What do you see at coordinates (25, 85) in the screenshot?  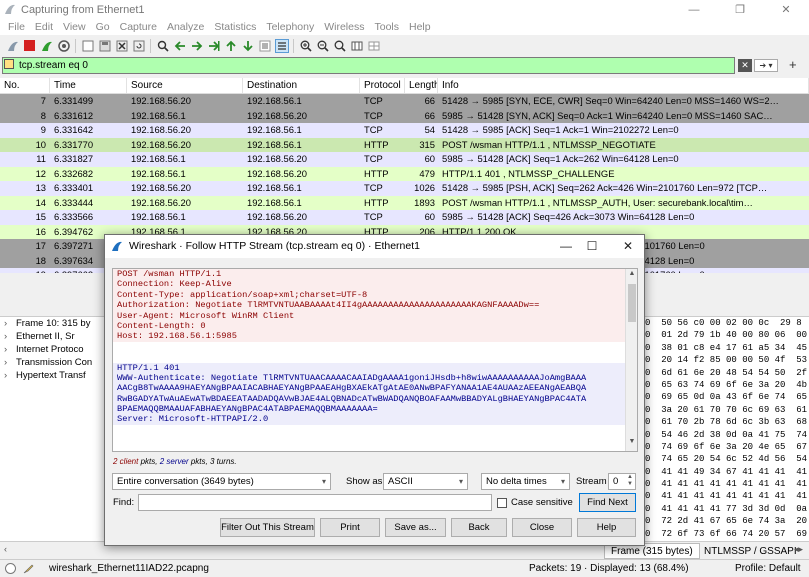 I see `column-header-no: No.` at bounding box center [25, 85].